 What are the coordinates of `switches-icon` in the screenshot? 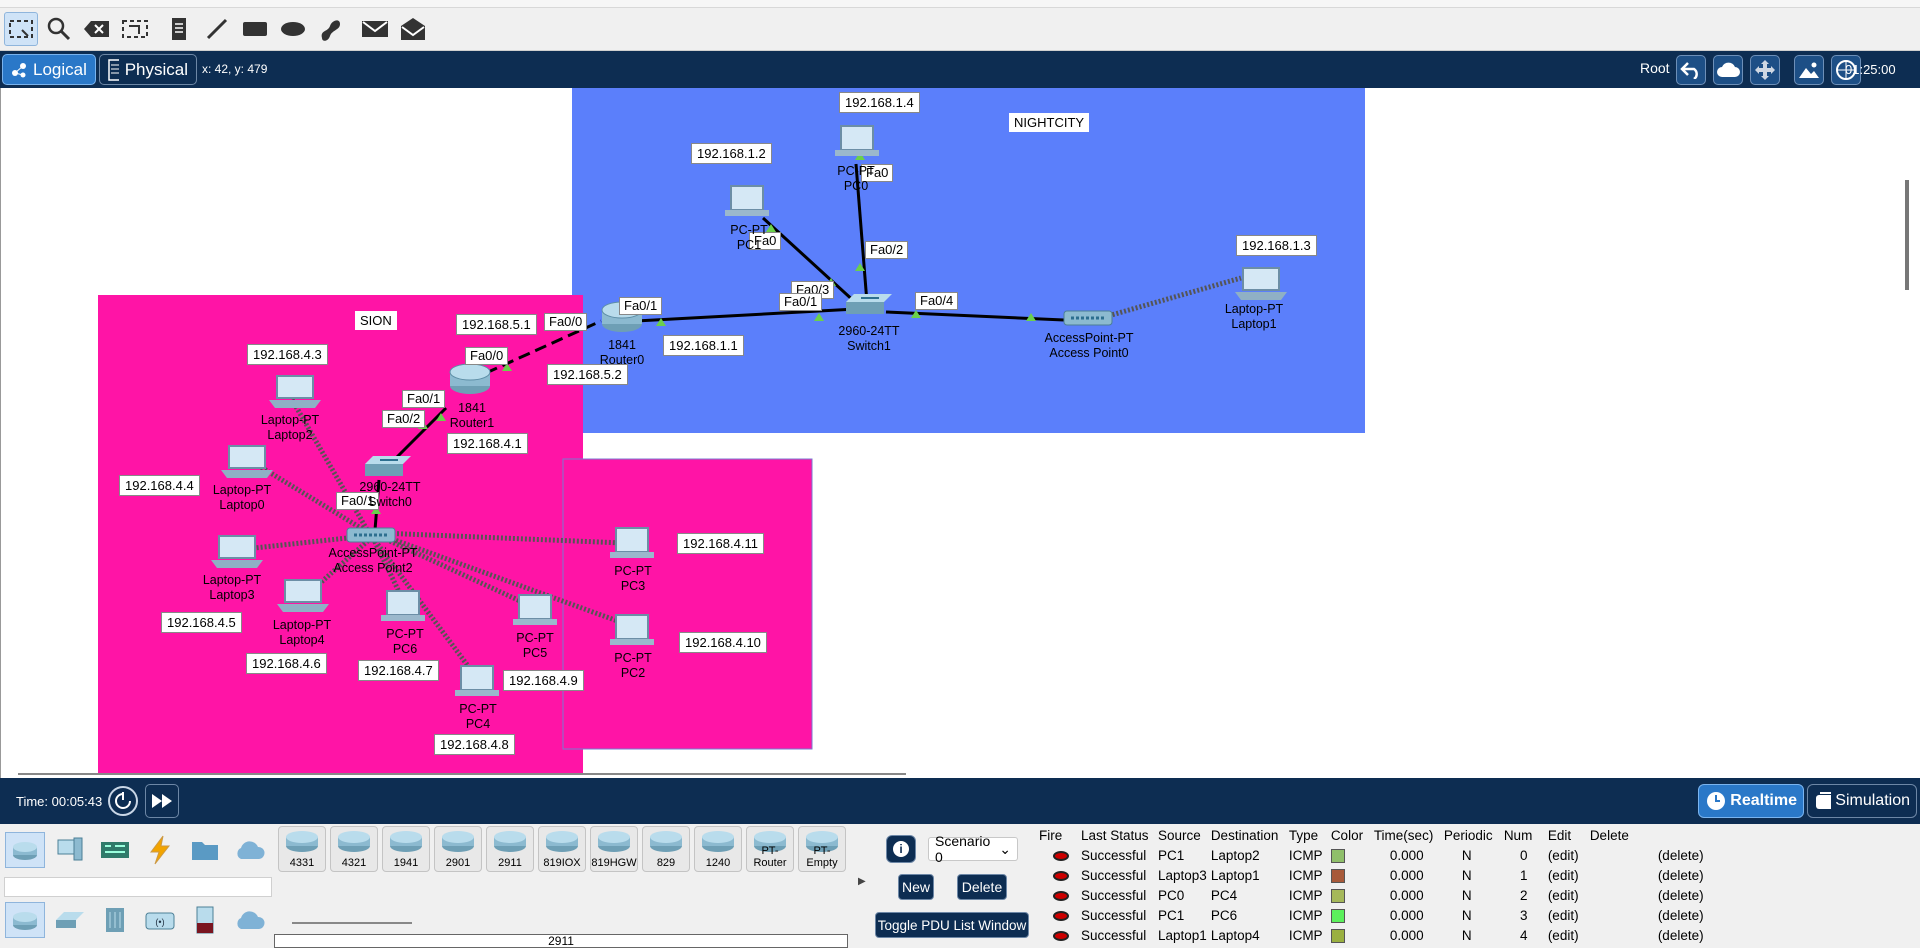 It's located at (70, 920).